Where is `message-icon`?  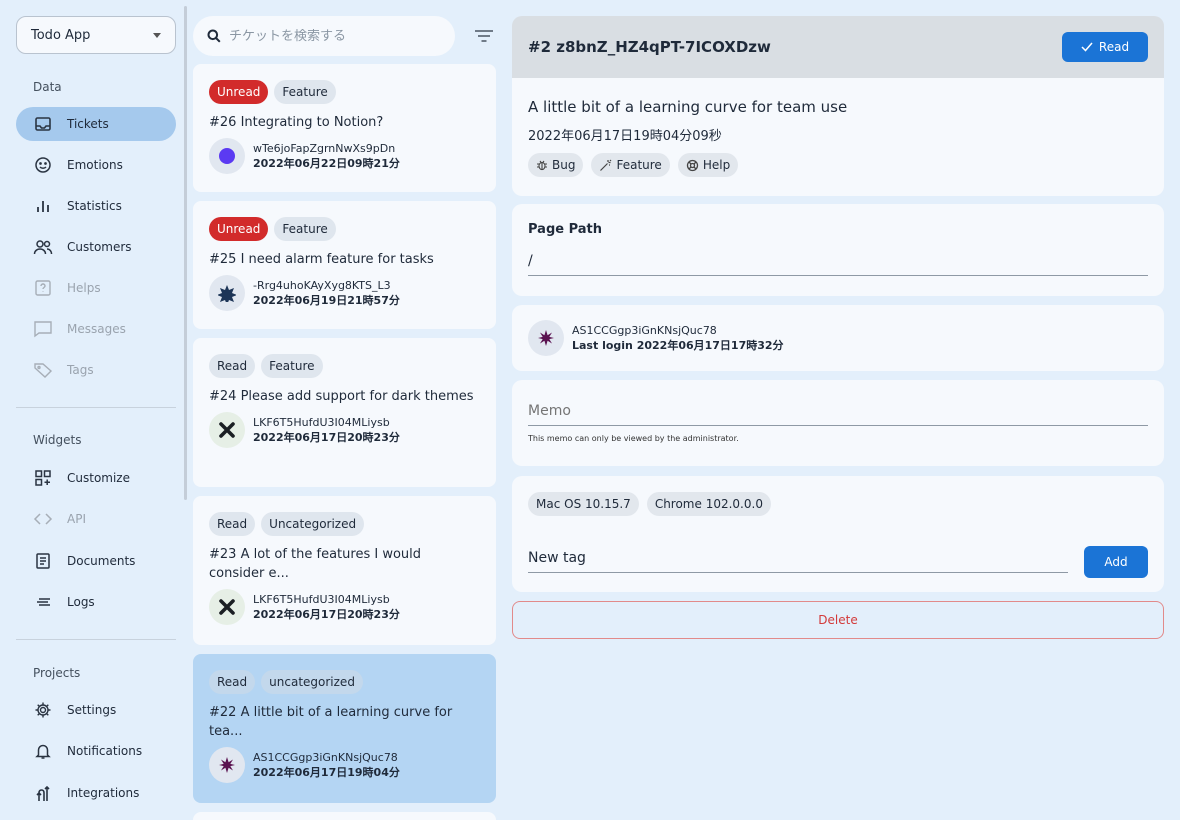
message-icon is located at coordinates (43, 329).